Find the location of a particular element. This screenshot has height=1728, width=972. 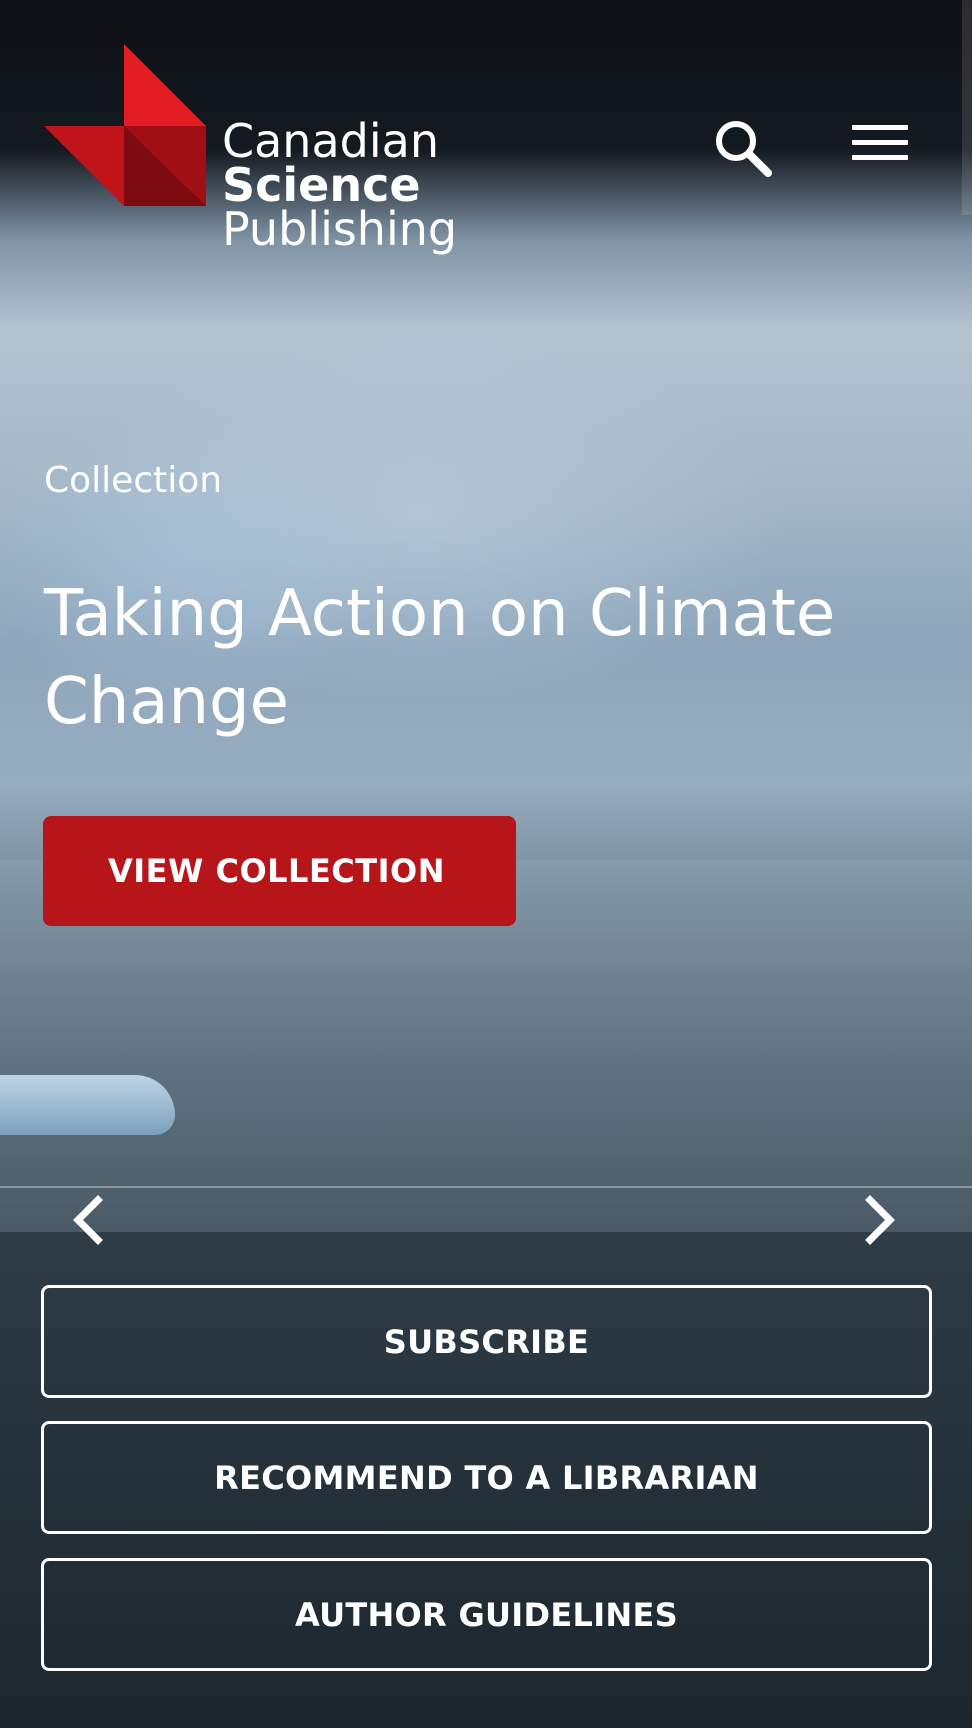

search-button is located at coordinates (743, 148).